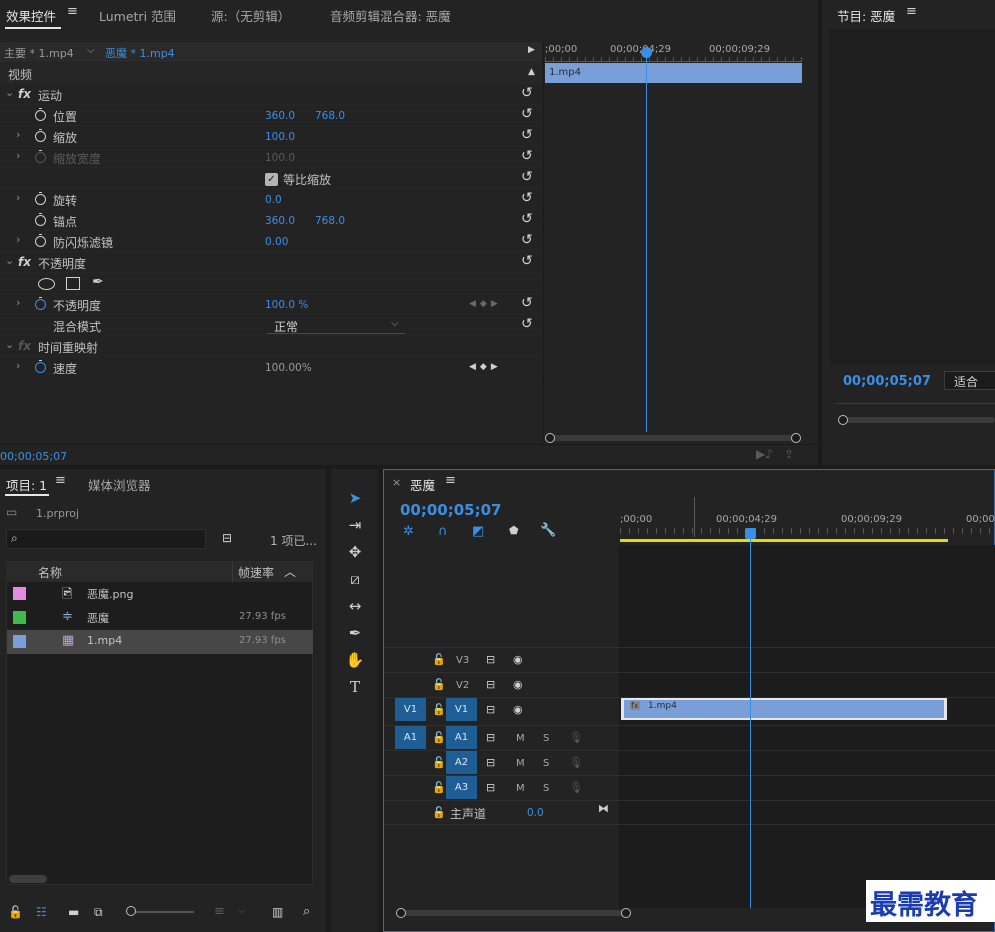 The width and height of the screenshot is (995, 932). I want to click on opacity-fx-icon: fx, so click(24, 262).